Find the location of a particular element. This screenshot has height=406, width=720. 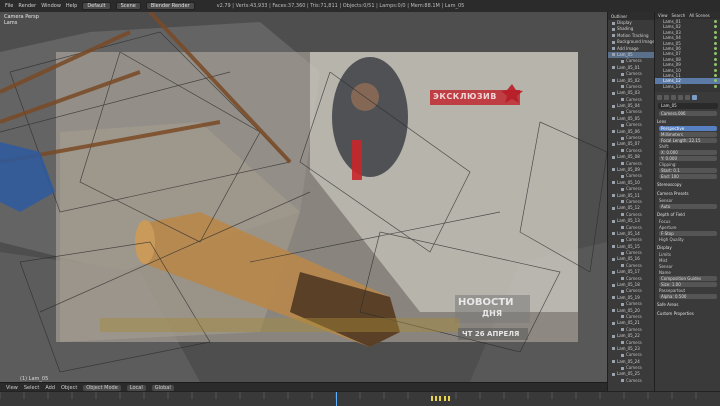

name-display-checkbox: Name is located at coordinates (688, 272).